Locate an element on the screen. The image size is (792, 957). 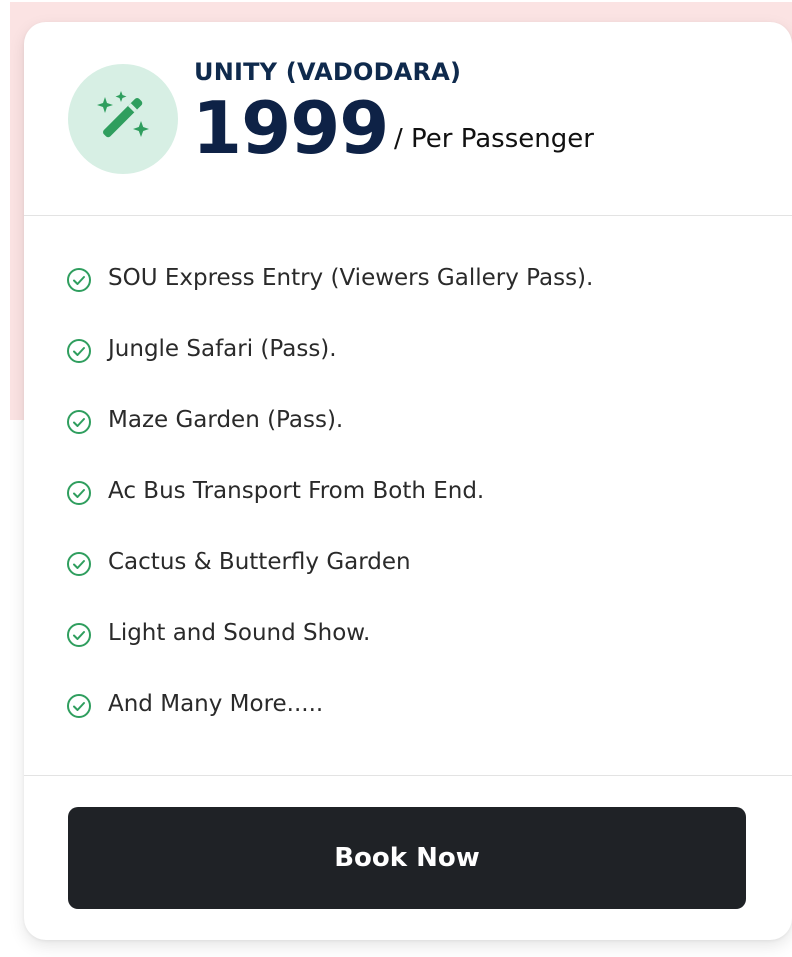
feature-item: Ac Bus Transport From Both End. is located at coordinates (408, 495).